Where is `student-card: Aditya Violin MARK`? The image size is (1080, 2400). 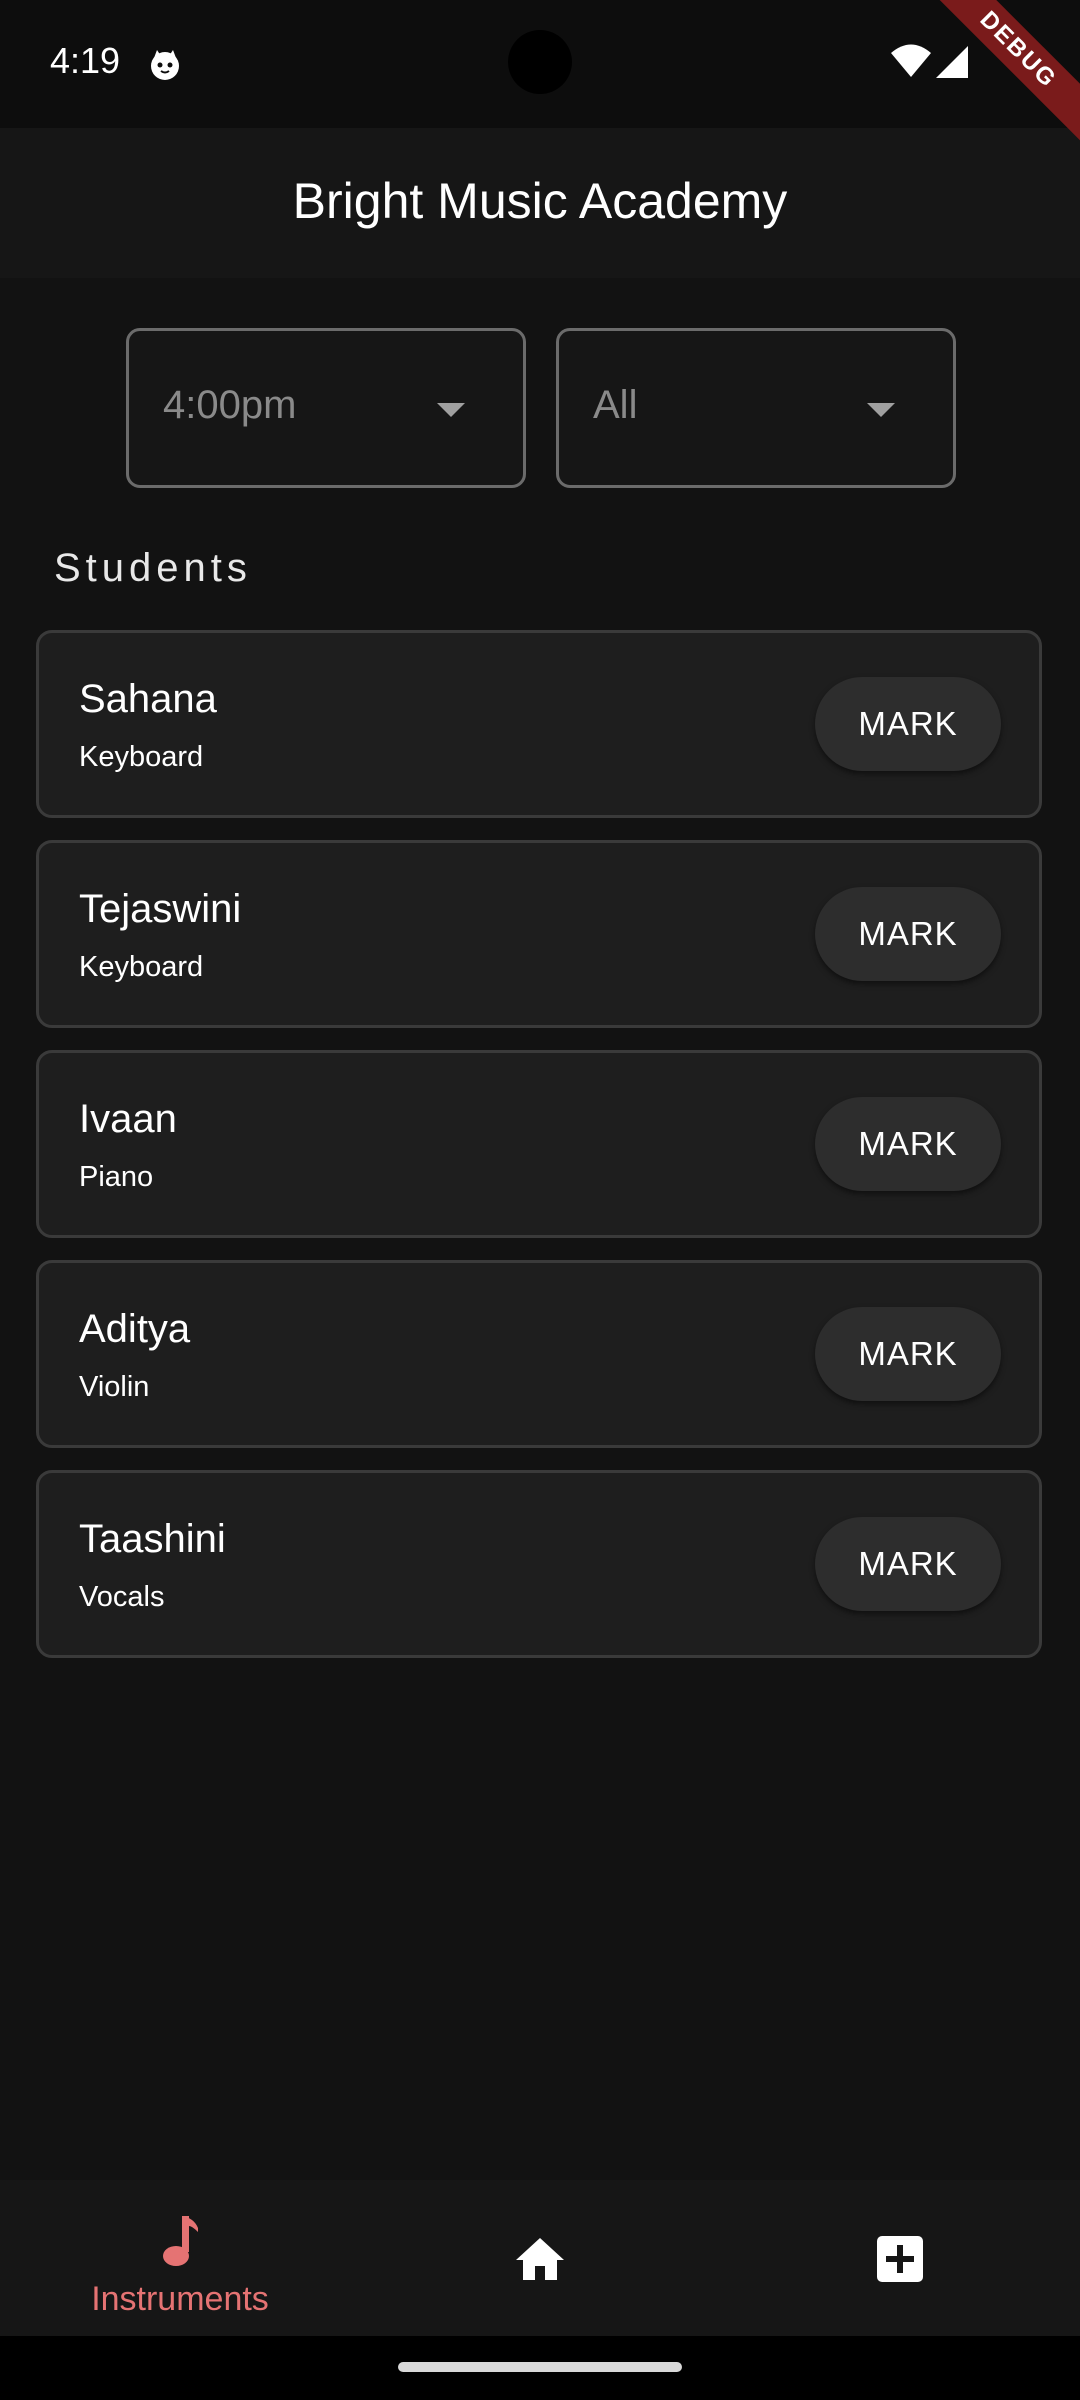
student-card: Aditya Violin MARK is located at coordinates (539, 1354).